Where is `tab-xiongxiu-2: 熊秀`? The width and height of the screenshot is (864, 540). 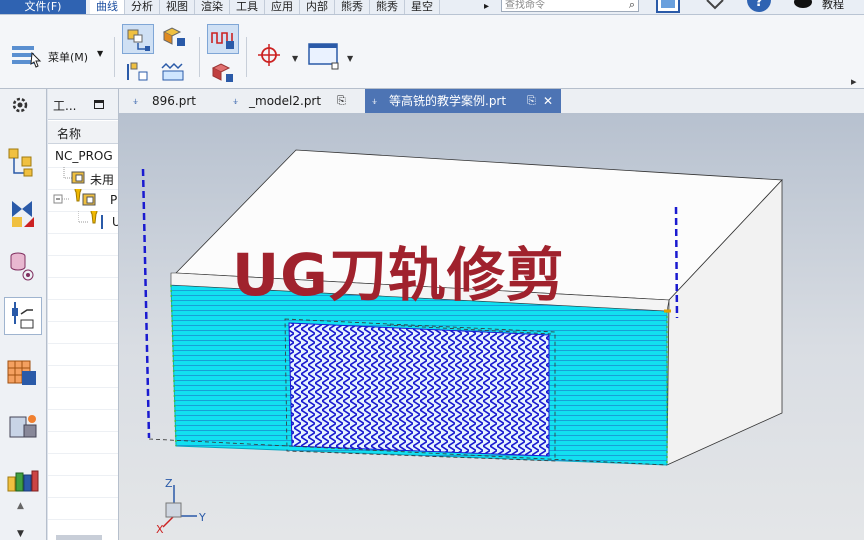 tab-xiongxiu-2: 熊秀 is located at coordinates (387, 7).